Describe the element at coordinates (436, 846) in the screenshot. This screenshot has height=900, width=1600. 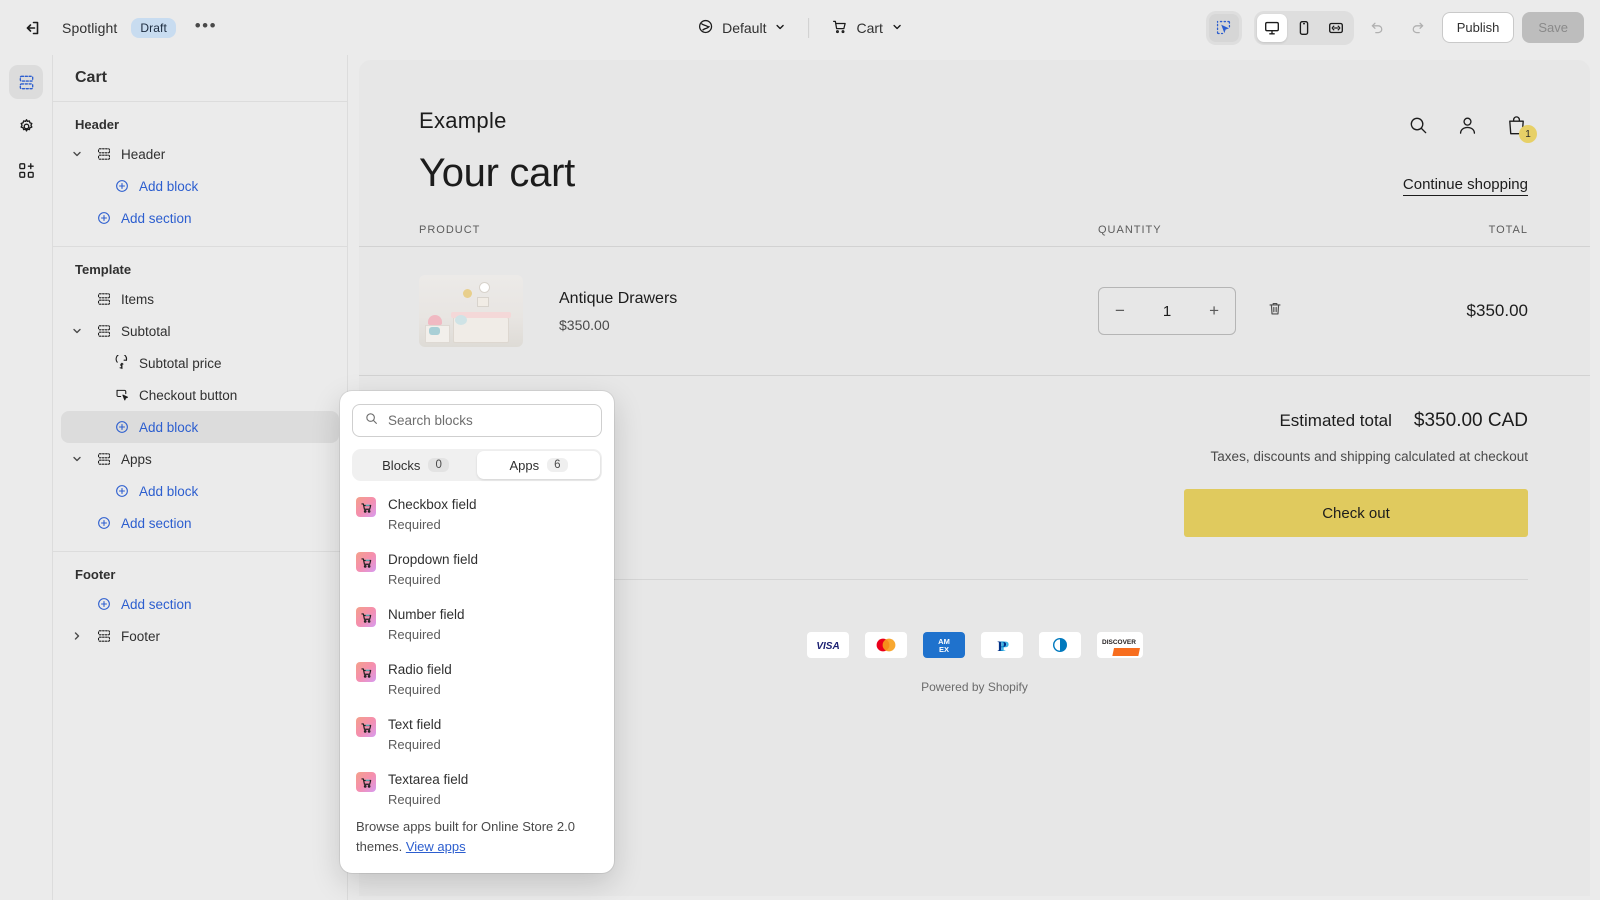
I see `view-apps-link: View apps` at that location.